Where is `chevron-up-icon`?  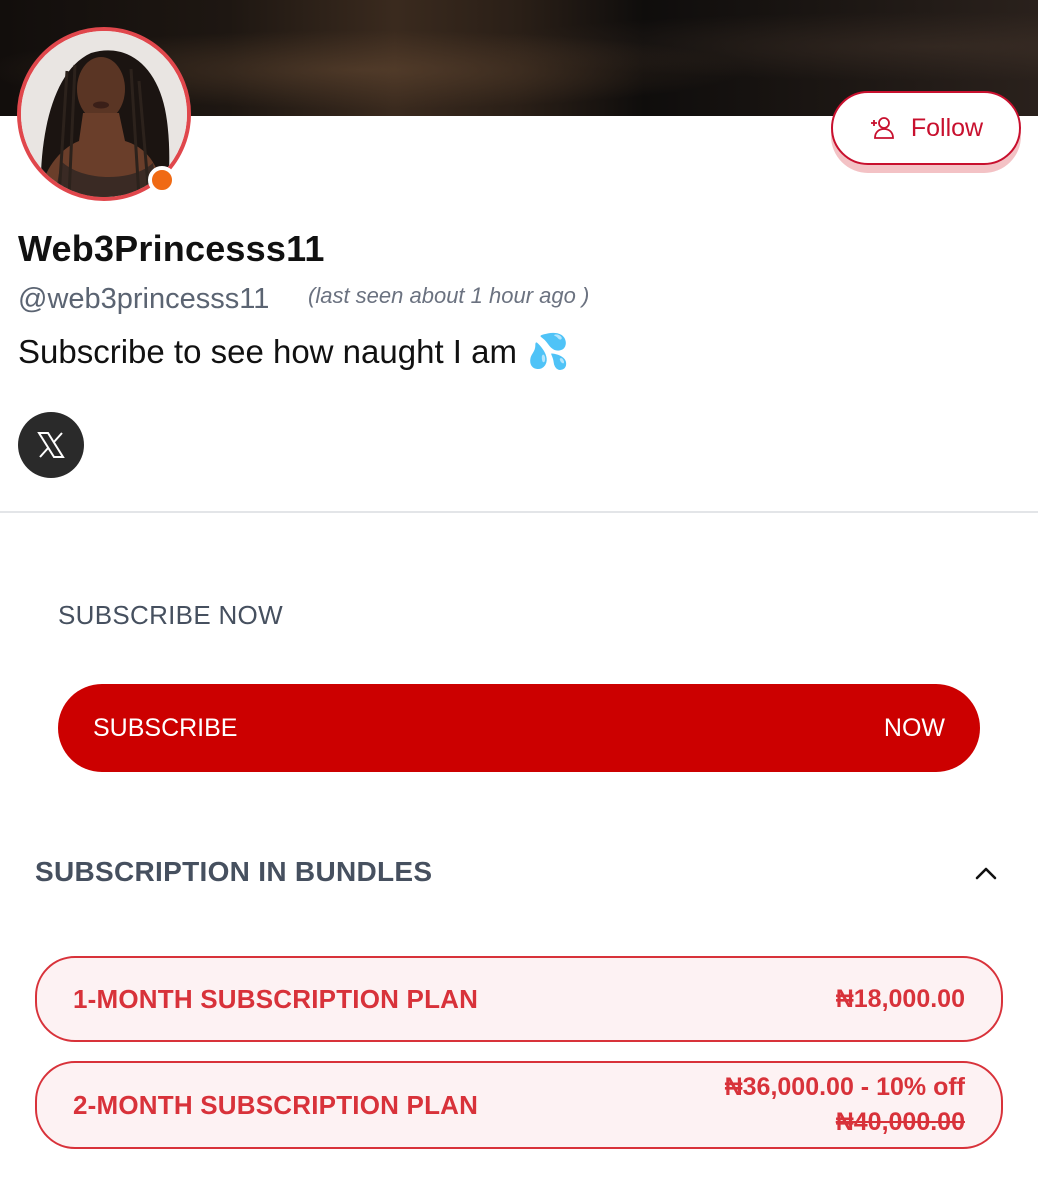 chevron-up-icon is located at coordinates (986, 874).